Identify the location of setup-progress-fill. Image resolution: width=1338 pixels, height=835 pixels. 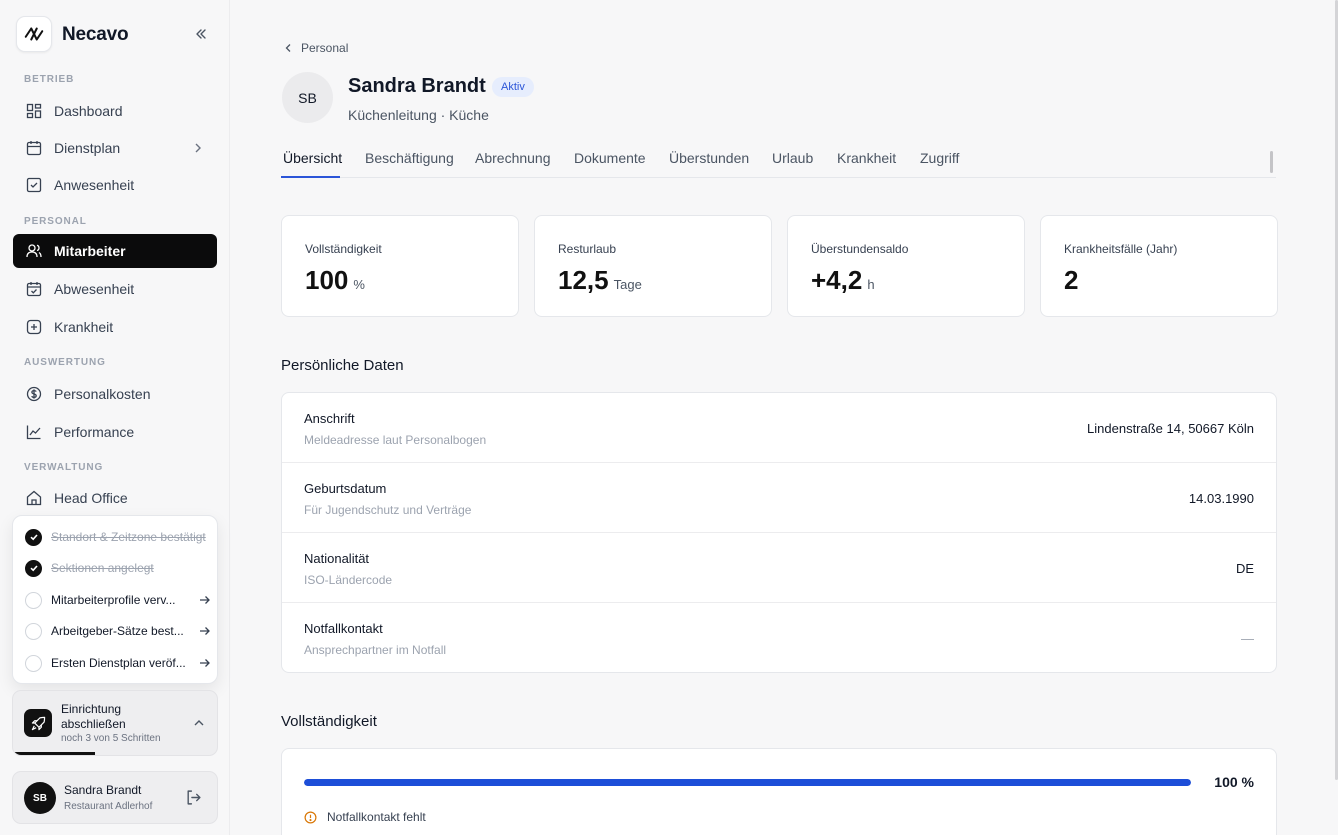
(54, 753).